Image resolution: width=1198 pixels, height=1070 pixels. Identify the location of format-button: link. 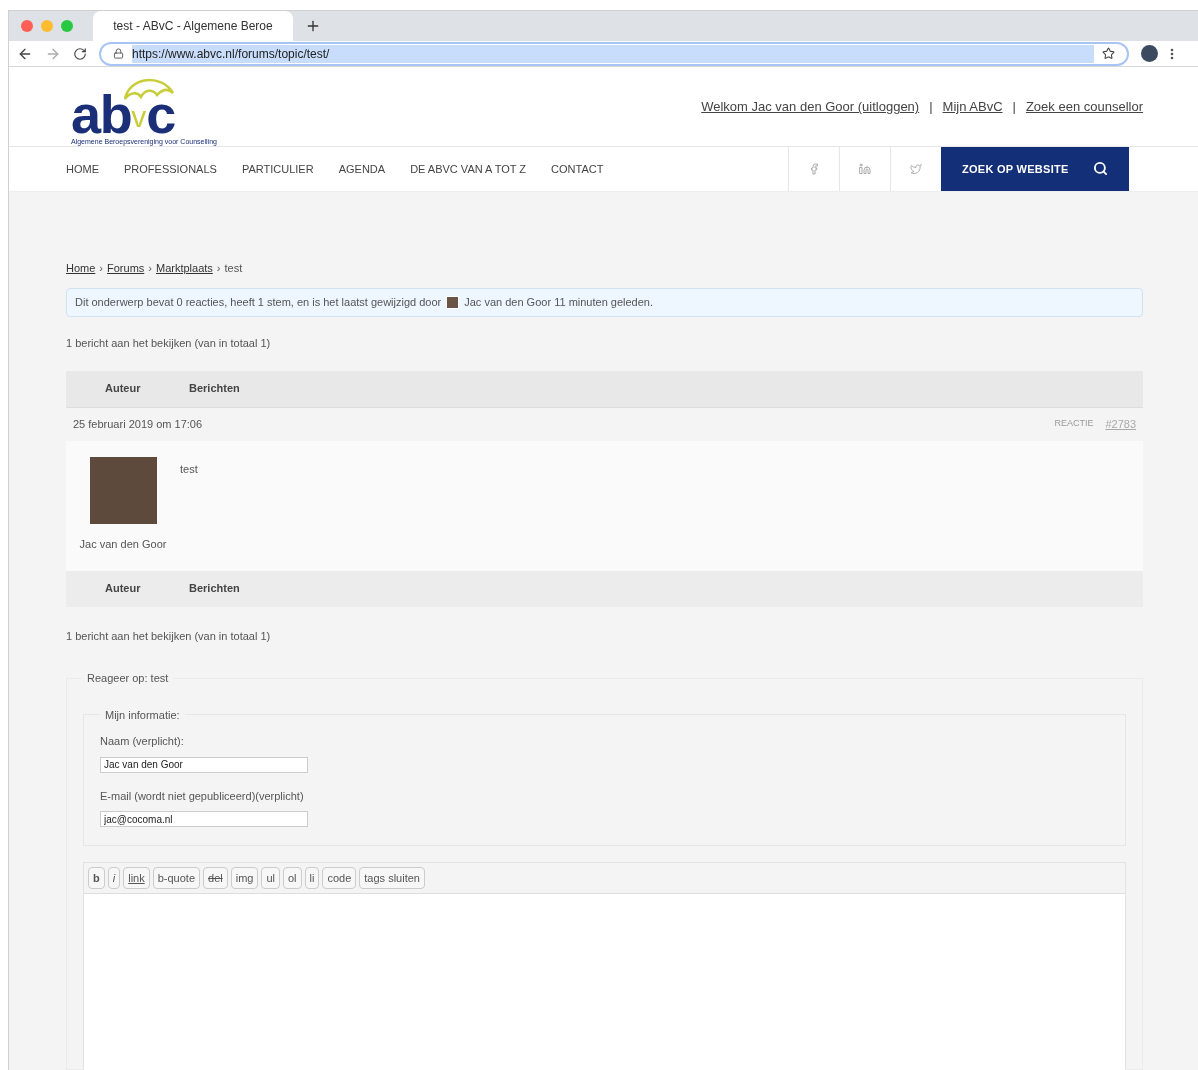
(136, 878).